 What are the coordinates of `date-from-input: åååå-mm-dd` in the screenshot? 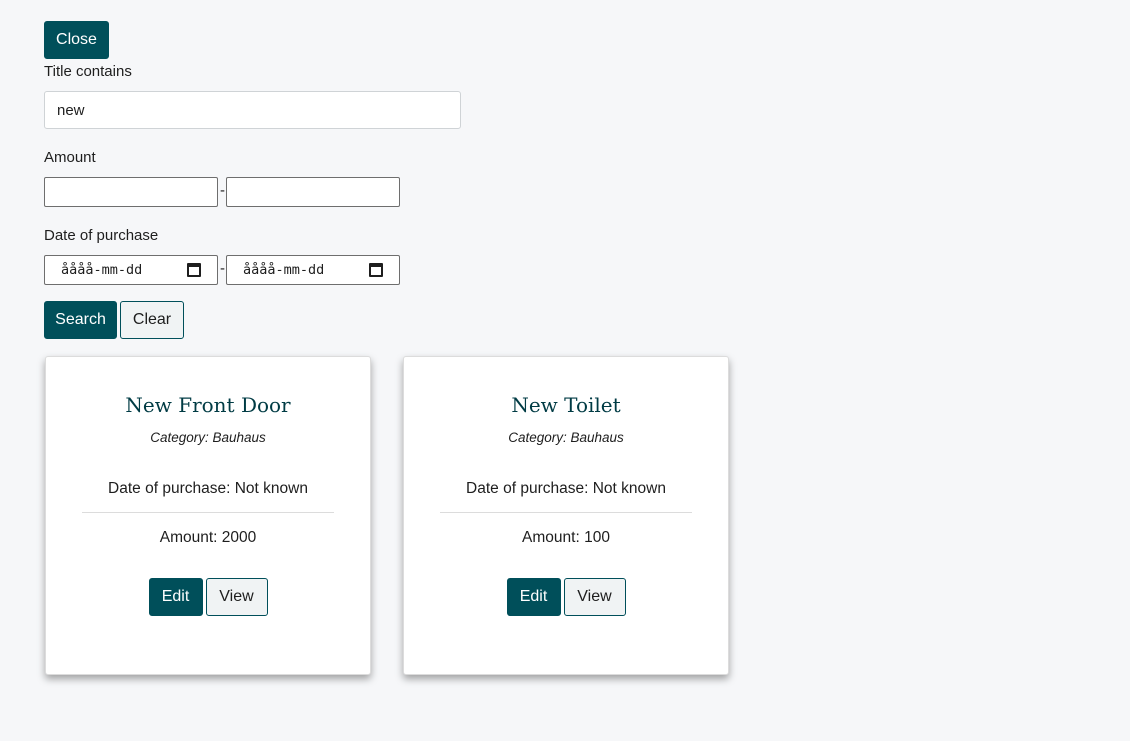 It's located at (131, 270).